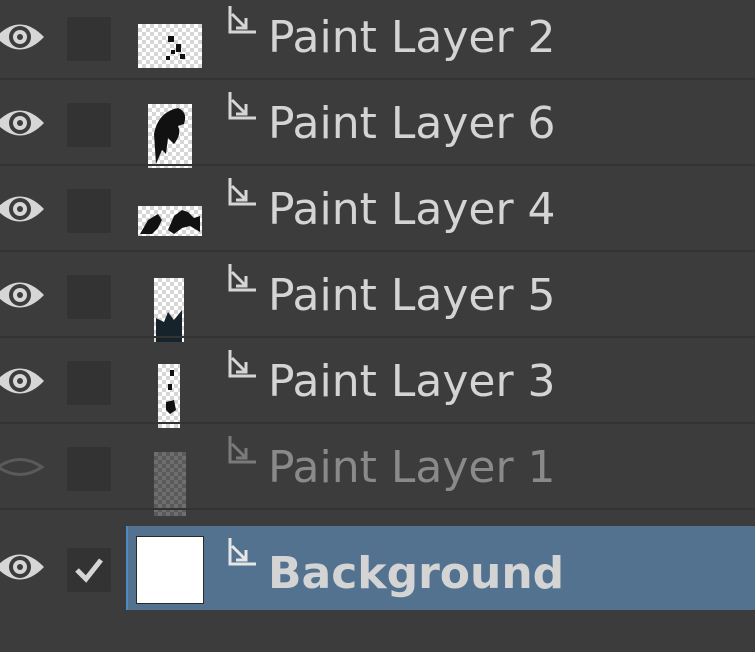 The image size is (755, 652). Describe the element at coordinates (412, 295) in the screenshot. I see `layer-name: Paint Layer 5` at that location.